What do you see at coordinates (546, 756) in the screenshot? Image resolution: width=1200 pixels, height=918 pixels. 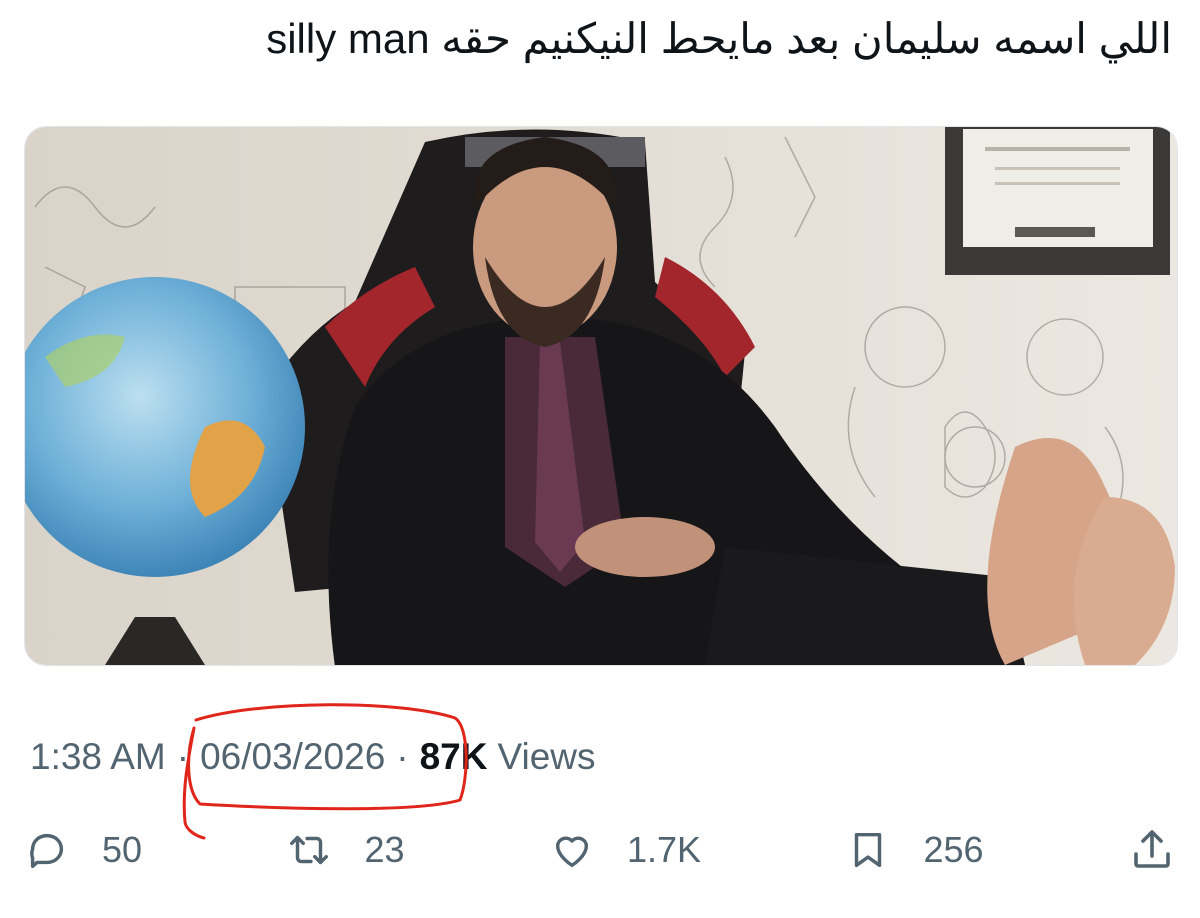 I see `views-label: Views` at bounding box center [546, 756].